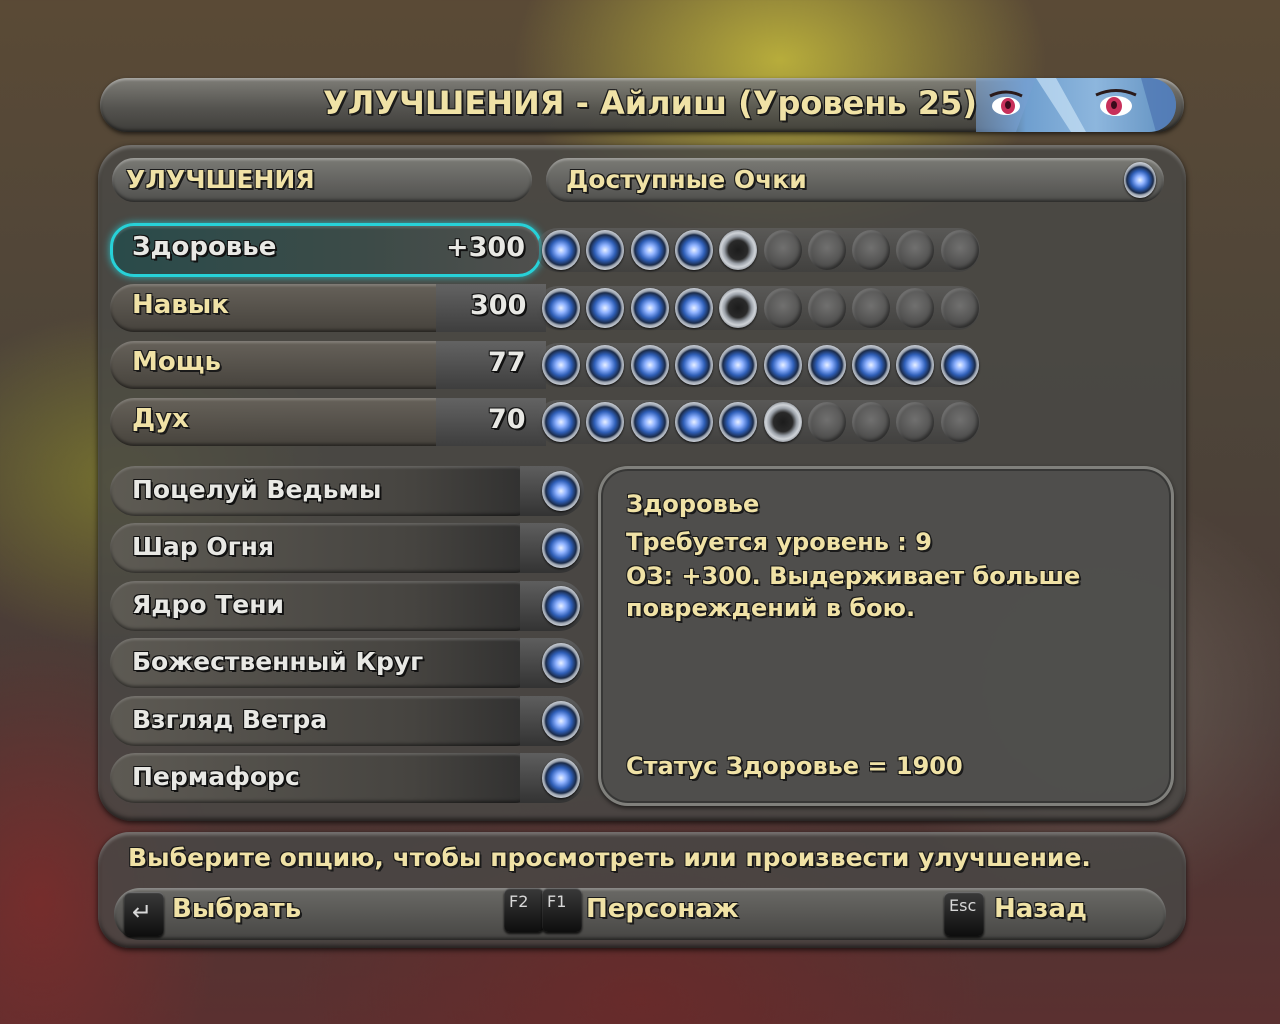 Image resolution: width=1280 pixels, height=1024 pixels. I want to click on stat-row-power: Мощь 77, so click(545, 365).